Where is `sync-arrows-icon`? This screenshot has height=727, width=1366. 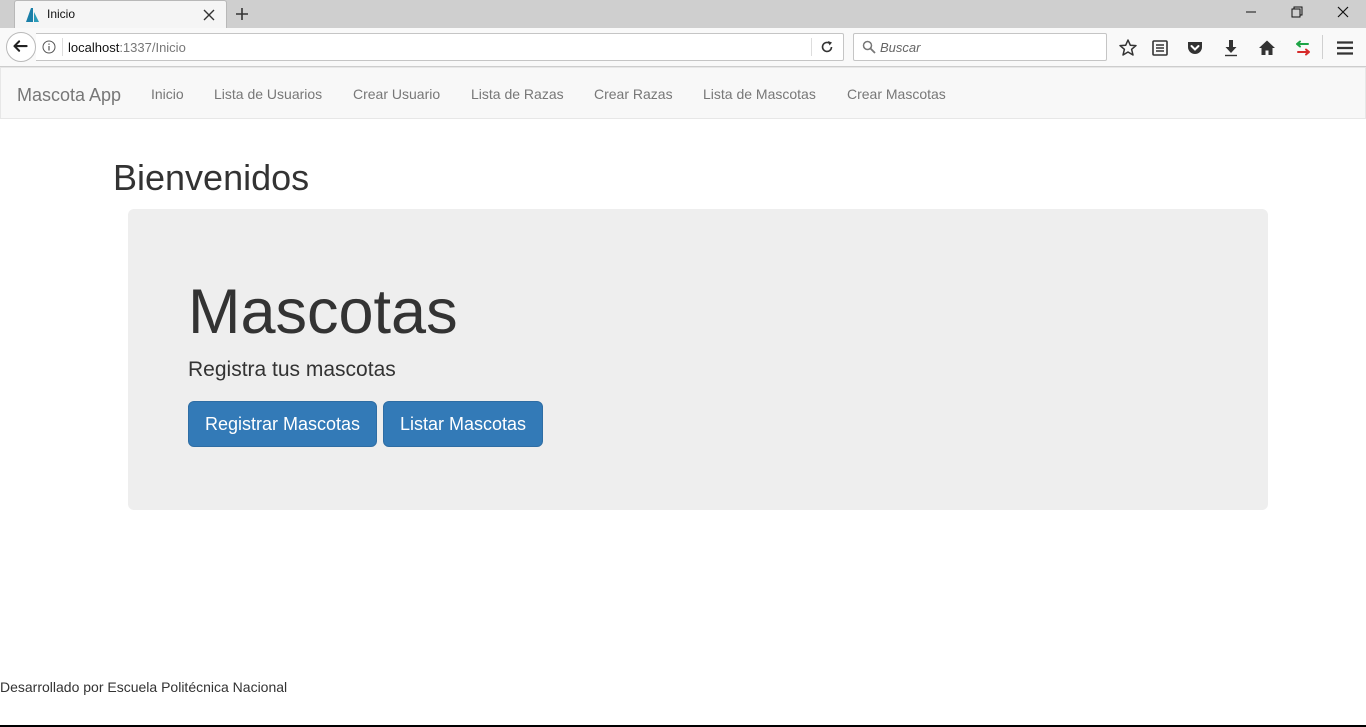
sync-arrows-icon is located at coordinates (1303, 48).